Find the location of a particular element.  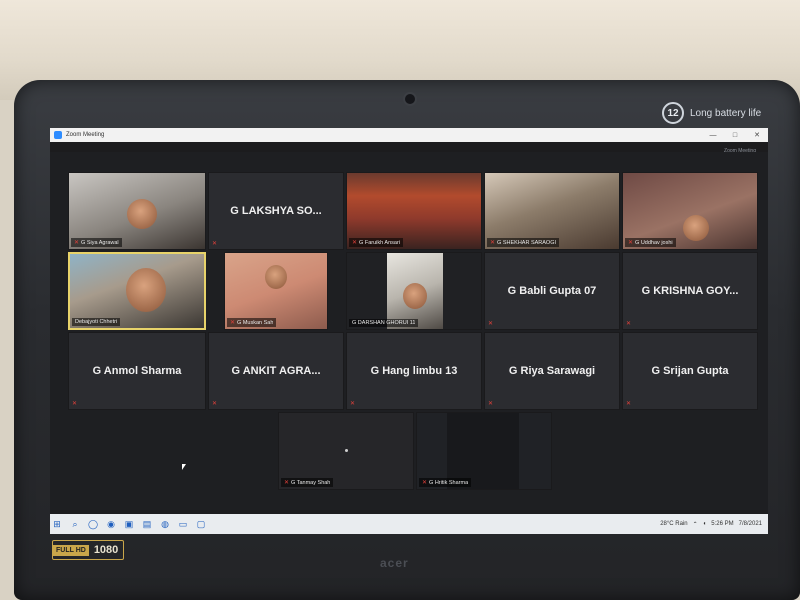

participant-tile: G DARSHAN GHORUI 11 is located at coordinates (414, 291).